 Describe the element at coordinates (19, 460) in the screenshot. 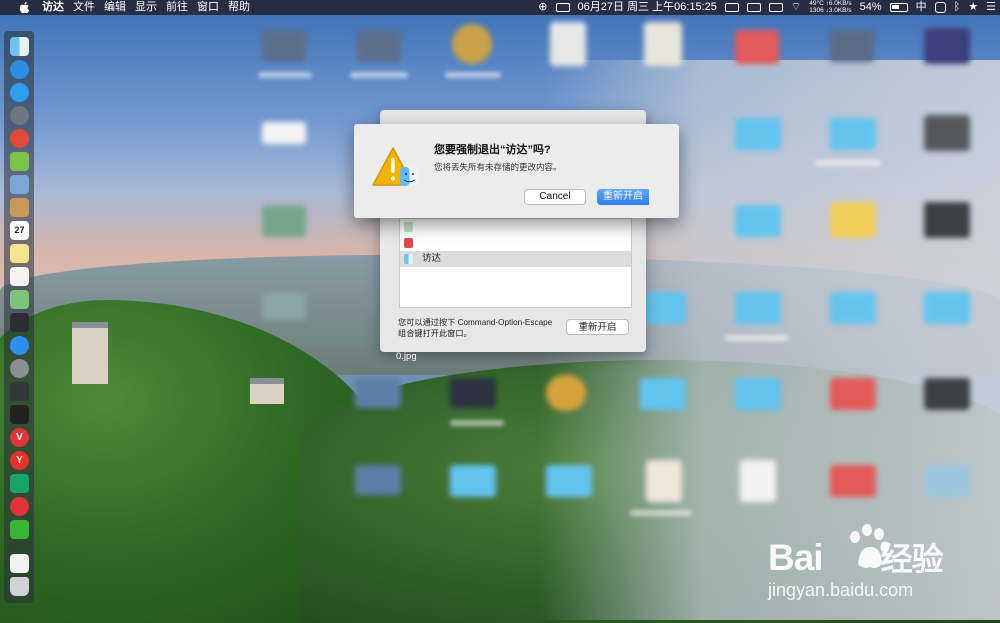

I see `yandex-icon: Y` at that location.